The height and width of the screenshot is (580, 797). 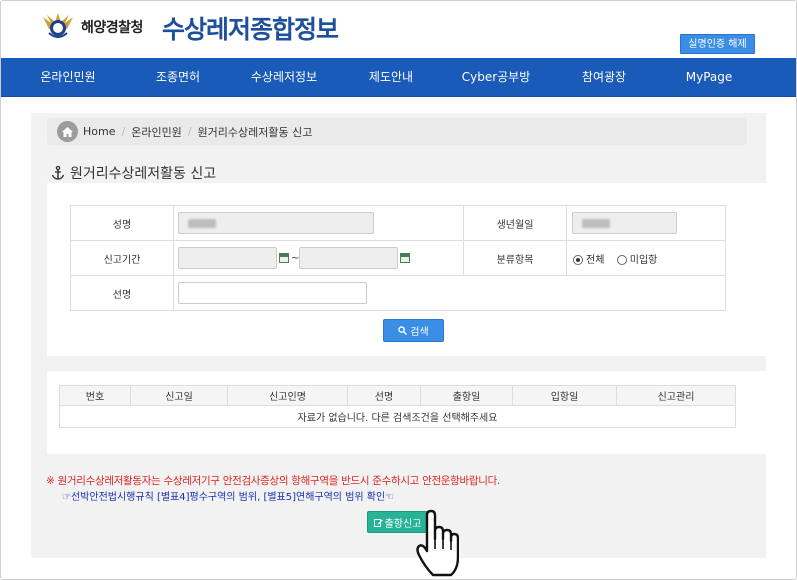 I want to click on nav-item-leisure-info: 수상레저정보, so click(x=284, y=77).